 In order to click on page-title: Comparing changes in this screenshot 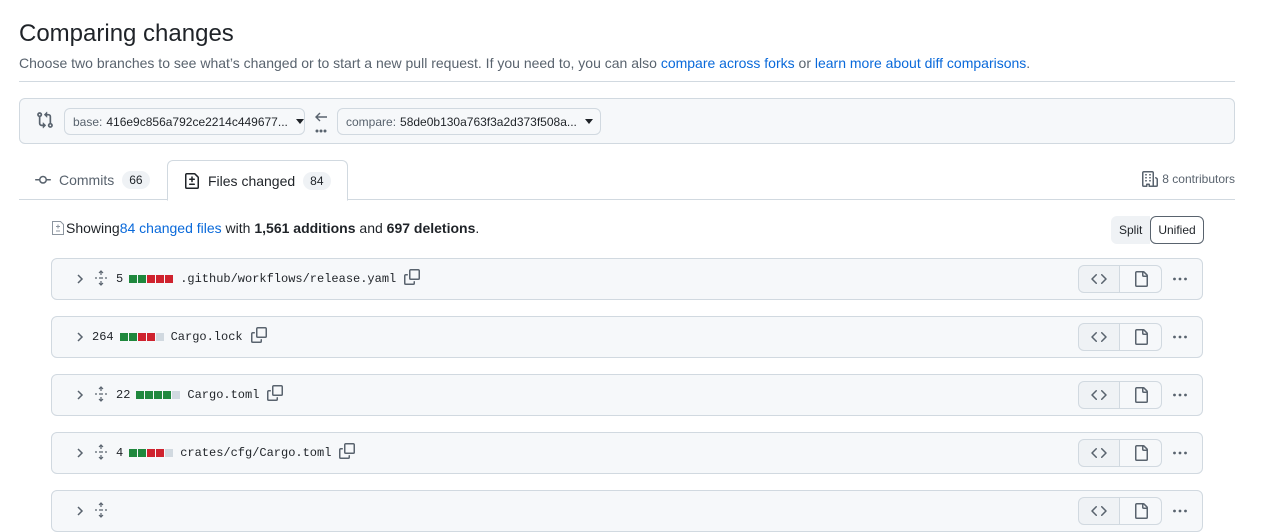, I will do `click(126, 33)`.